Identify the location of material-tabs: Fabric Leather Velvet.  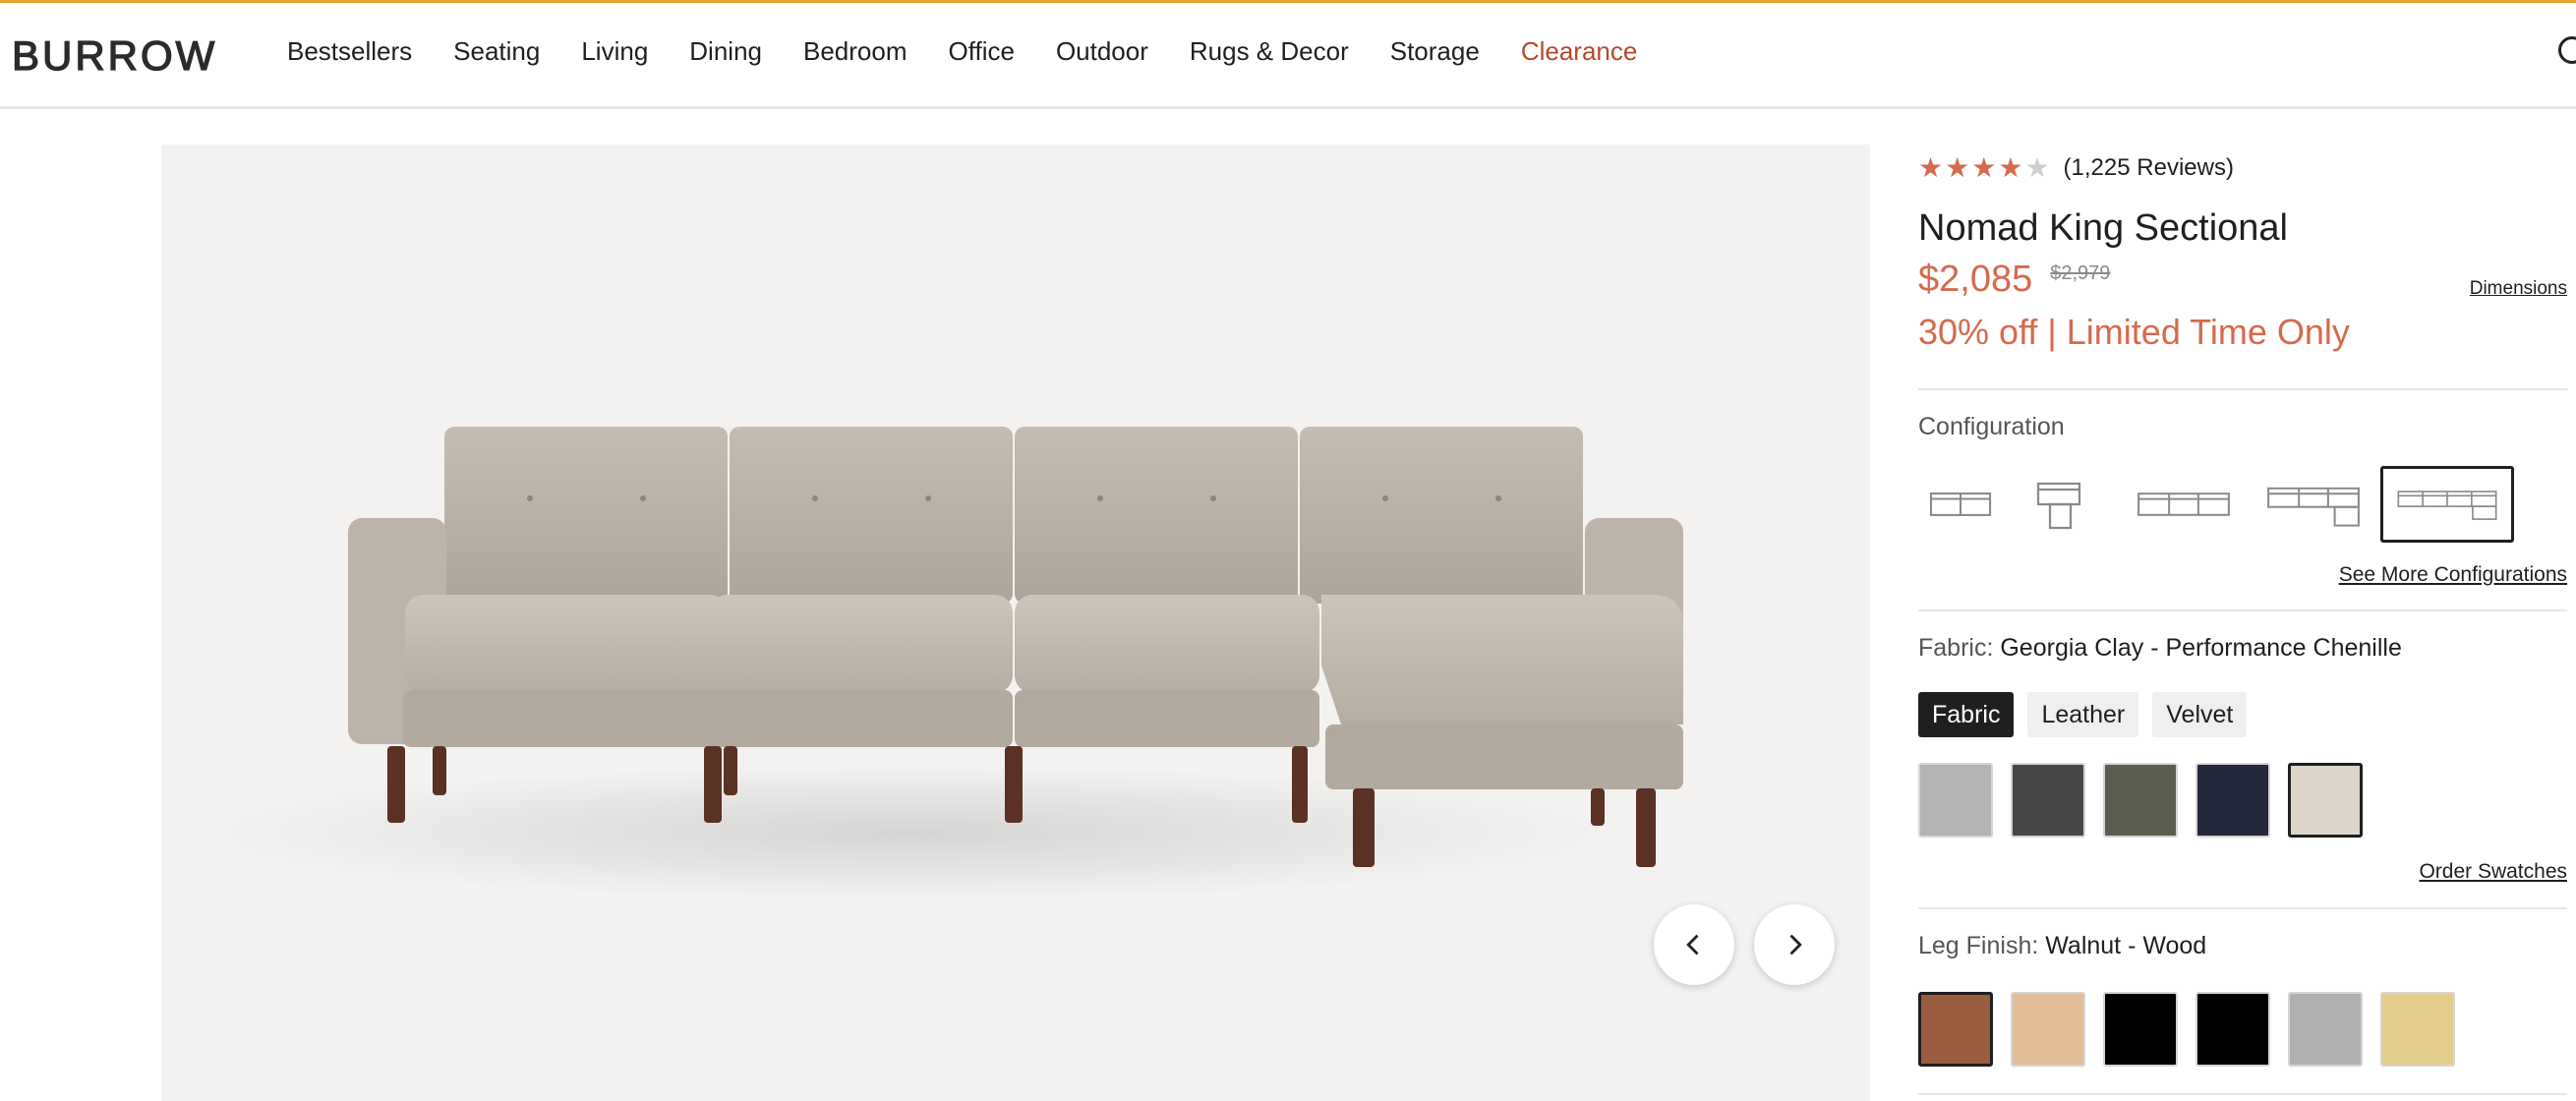
(2083, 714).